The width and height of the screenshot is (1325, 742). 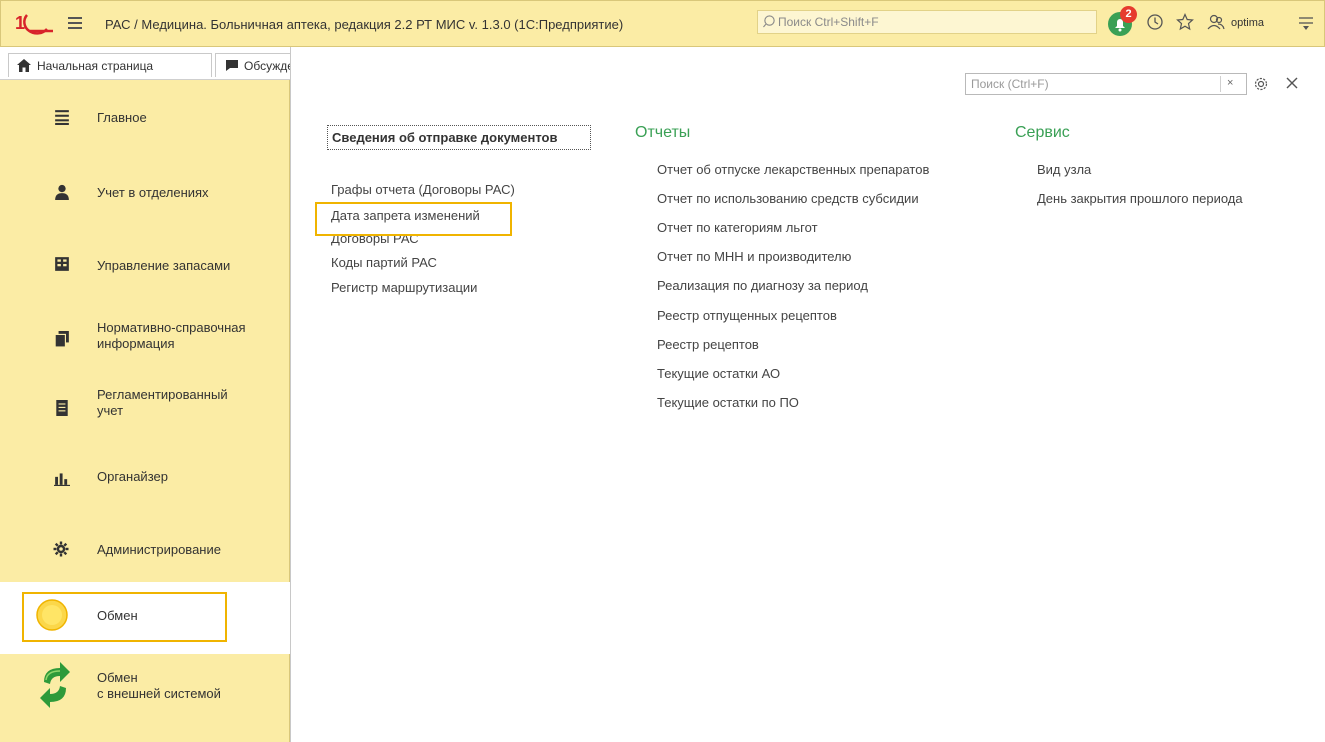 I want to click on warehouse-icon, so click(x=62, y=264).